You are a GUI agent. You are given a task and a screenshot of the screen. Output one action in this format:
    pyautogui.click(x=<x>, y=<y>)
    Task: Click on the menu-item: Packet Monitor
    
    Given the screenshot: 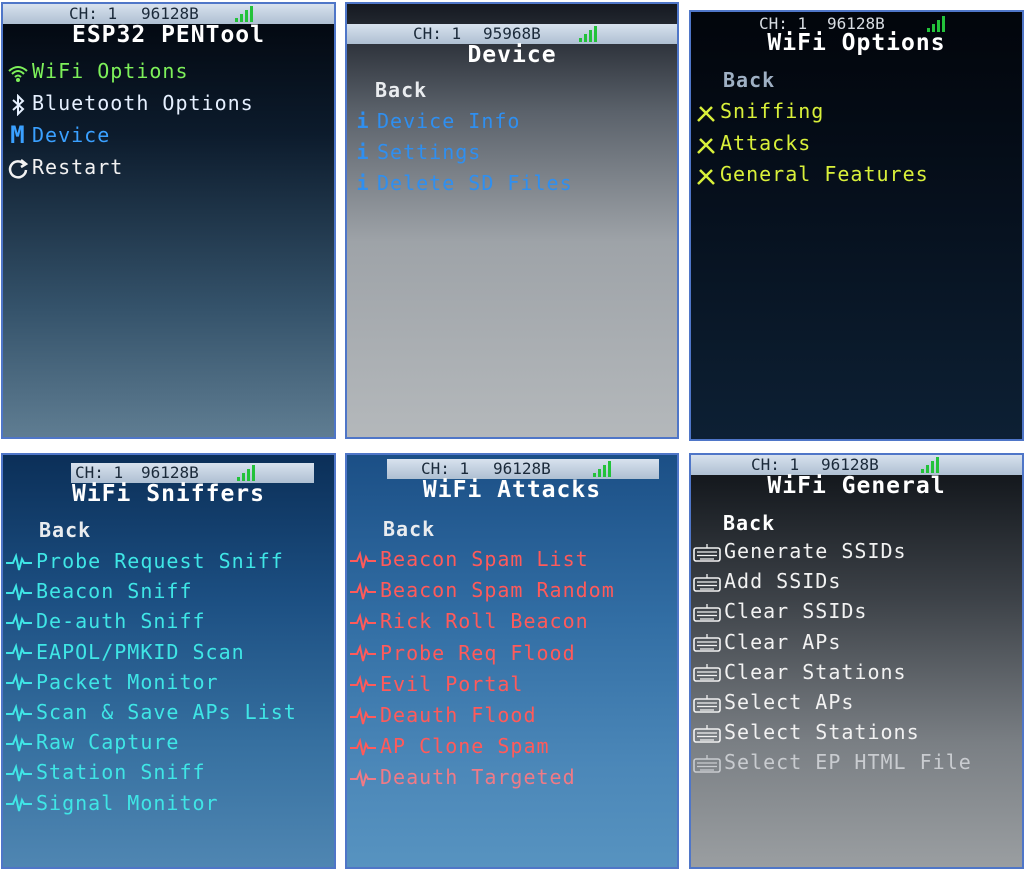 What is the action you would take?
    pyautogui.click(x=112, y=682)
    